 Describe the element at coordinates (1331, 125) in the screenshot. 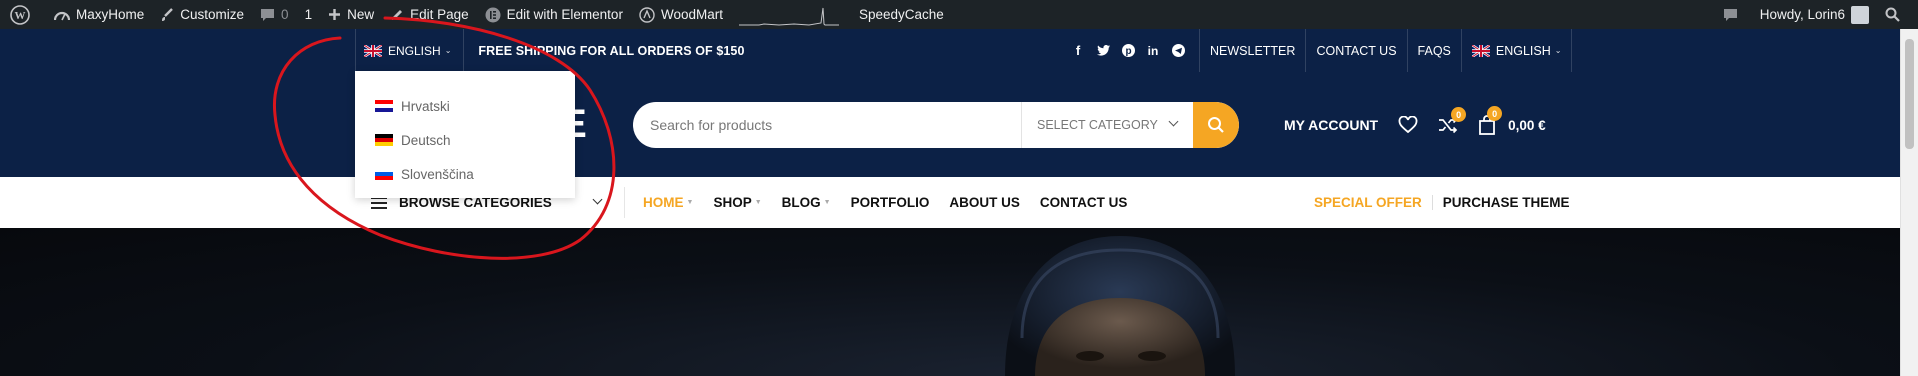

I see `my-account-link: MY ACCOUNT` at that location.